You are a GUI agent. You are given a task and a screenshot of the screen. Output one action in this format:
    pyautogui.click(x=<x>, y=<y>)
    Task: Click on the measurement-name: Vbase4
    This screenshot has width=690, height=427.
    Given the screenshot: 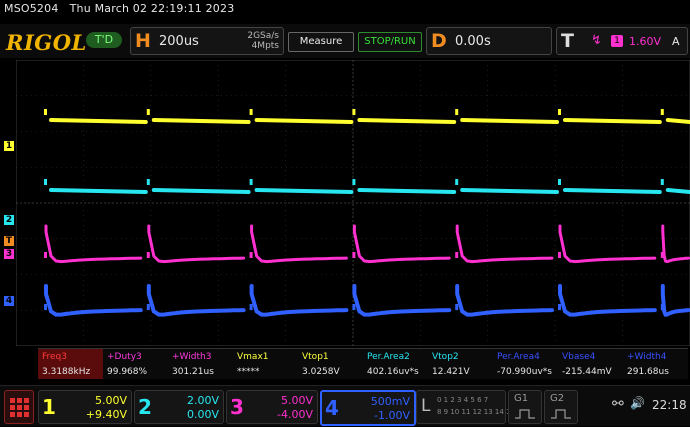 What is the action you would take?
    pyautogui.click(x=579, y=357)
    